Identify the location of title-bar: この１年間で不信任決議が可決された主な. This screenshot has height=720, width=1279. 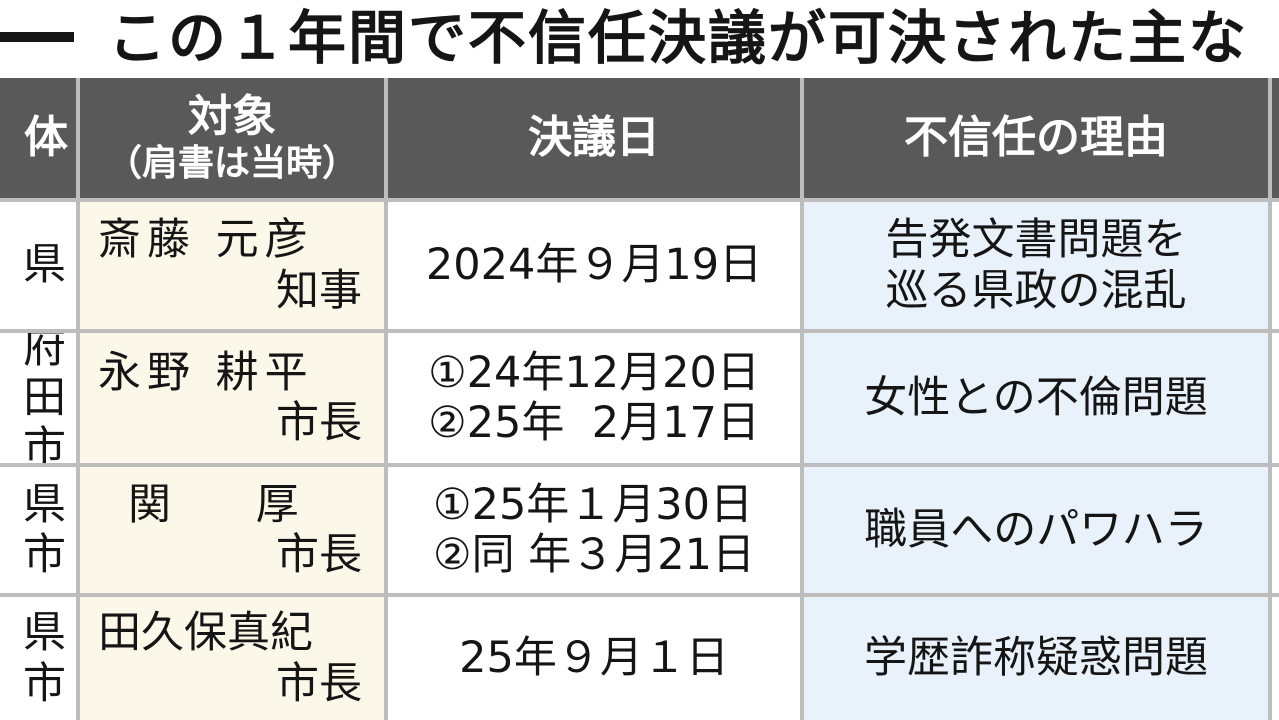
(639, 39).